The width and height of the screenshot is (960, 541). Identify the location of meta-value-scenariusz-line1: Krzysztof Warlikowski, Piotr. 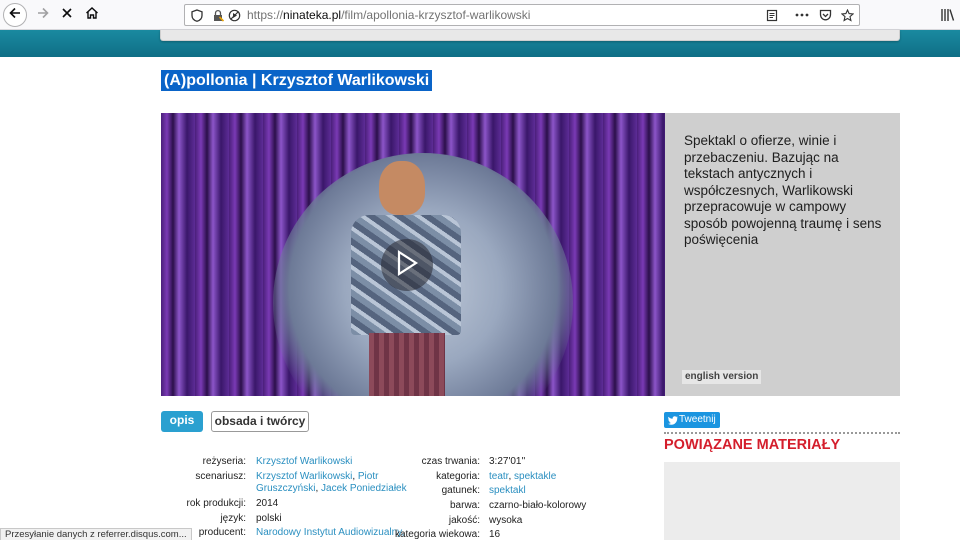
(317, 476).